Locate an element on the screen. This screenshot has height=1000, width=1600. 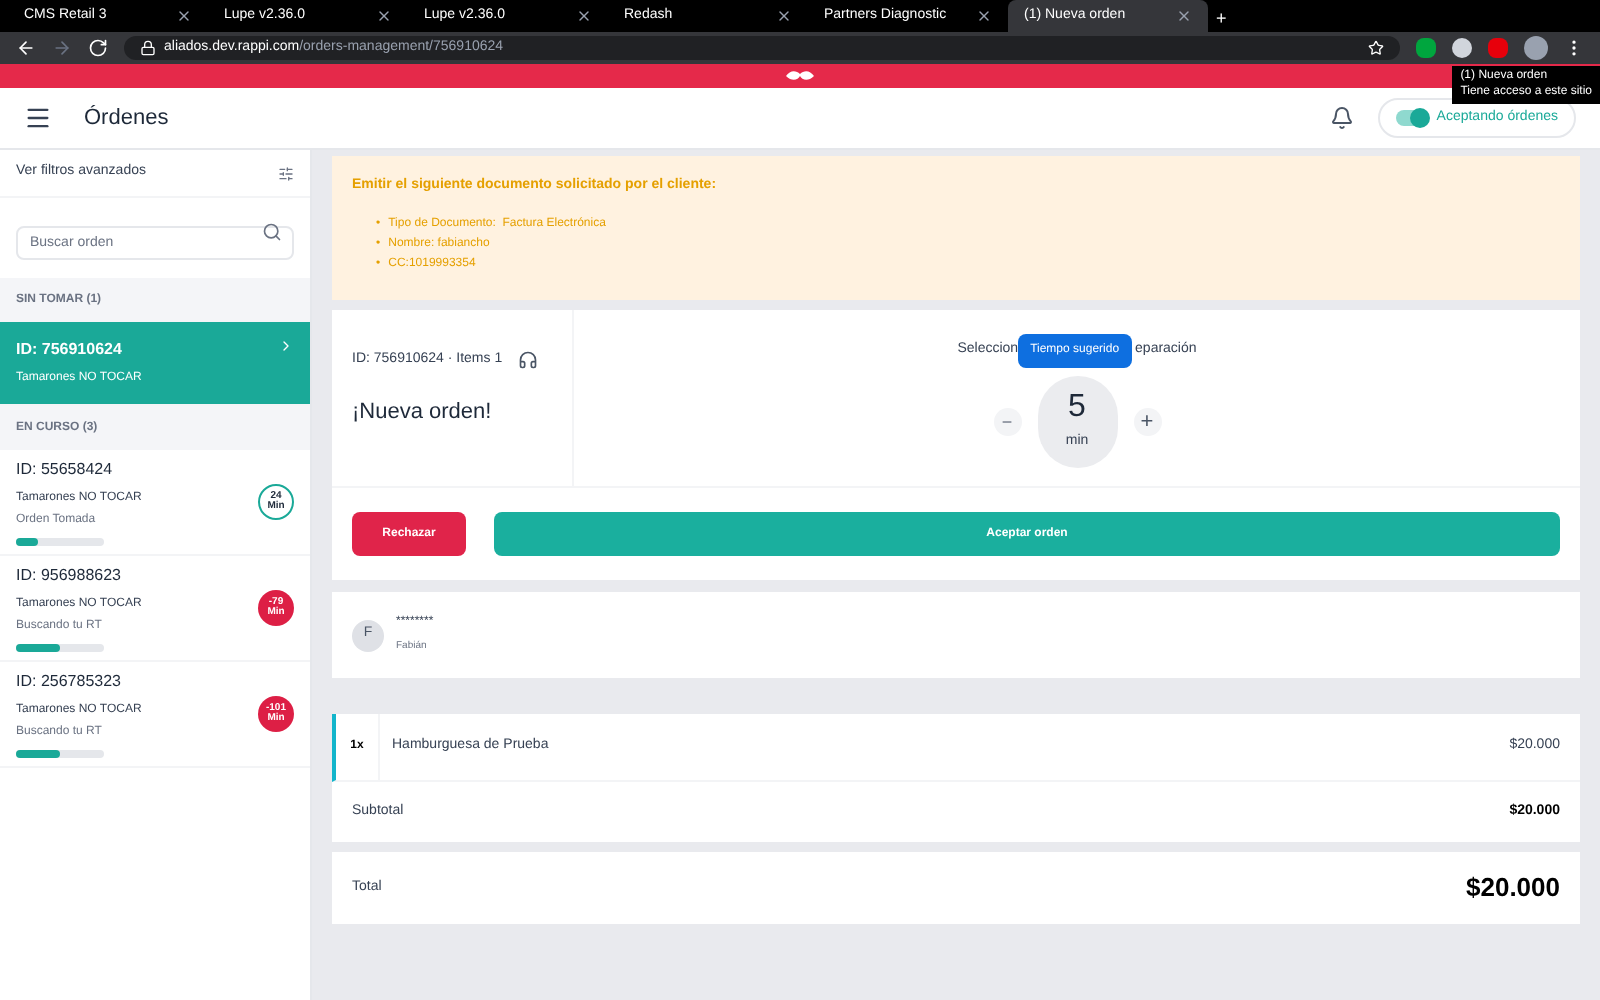
order-id: ID: 756910624 is located at coordinates (70, 350).